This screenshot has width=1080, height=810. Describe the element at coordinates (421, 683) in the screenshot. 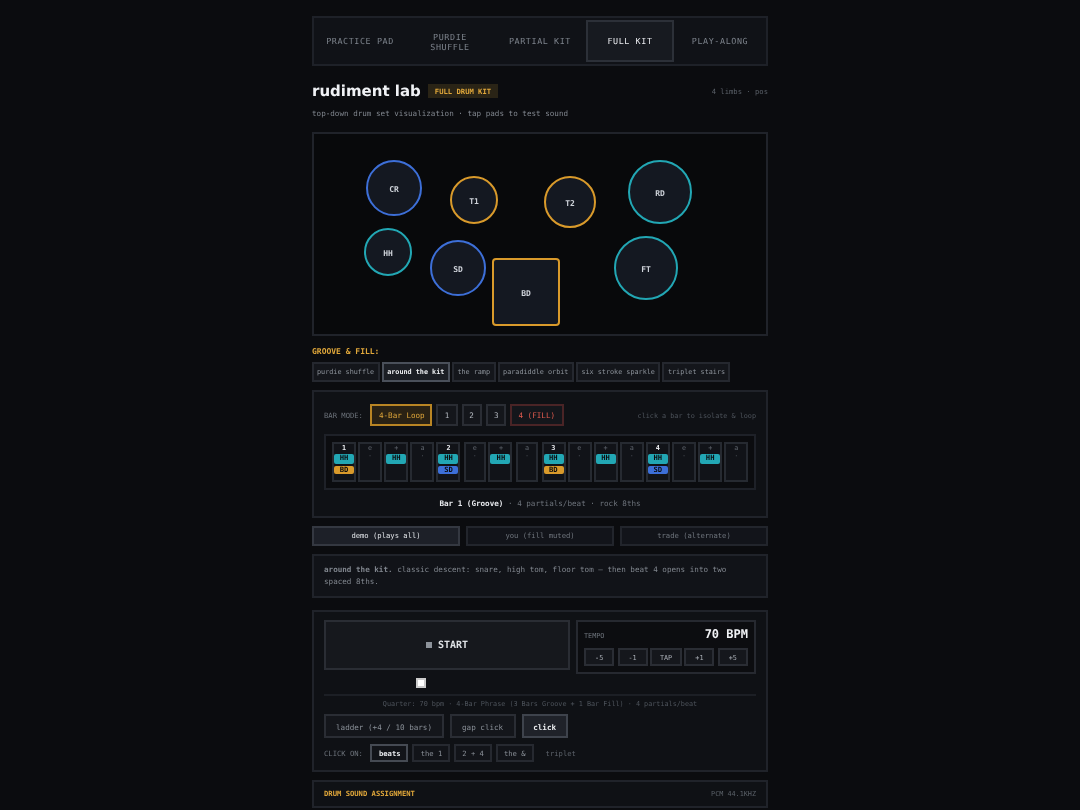

I see `checkbox` at that location.